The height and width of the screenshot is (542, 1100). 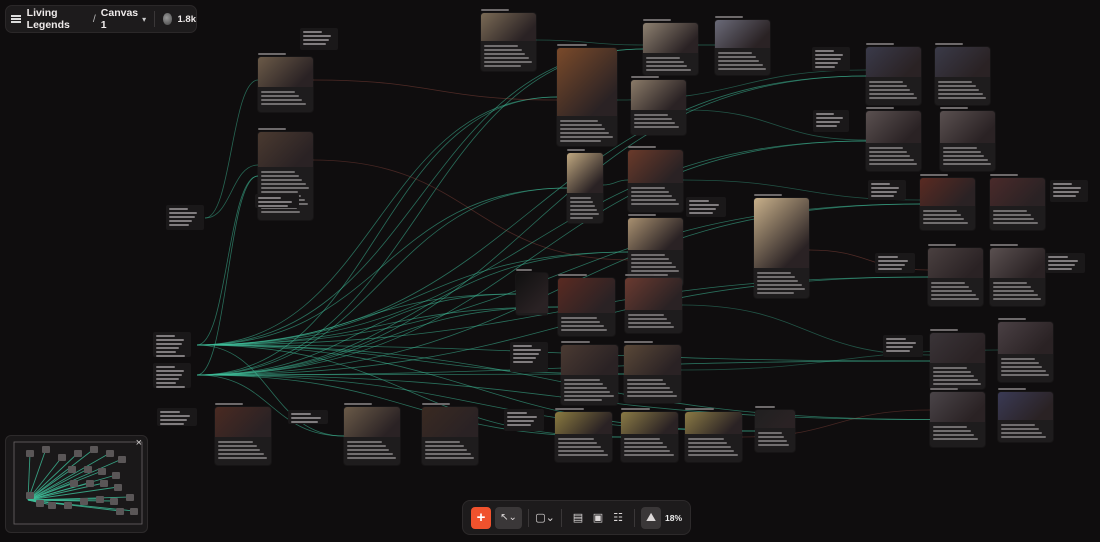 I want to click on project-name: Living Legends, so click(x=57, y=19).